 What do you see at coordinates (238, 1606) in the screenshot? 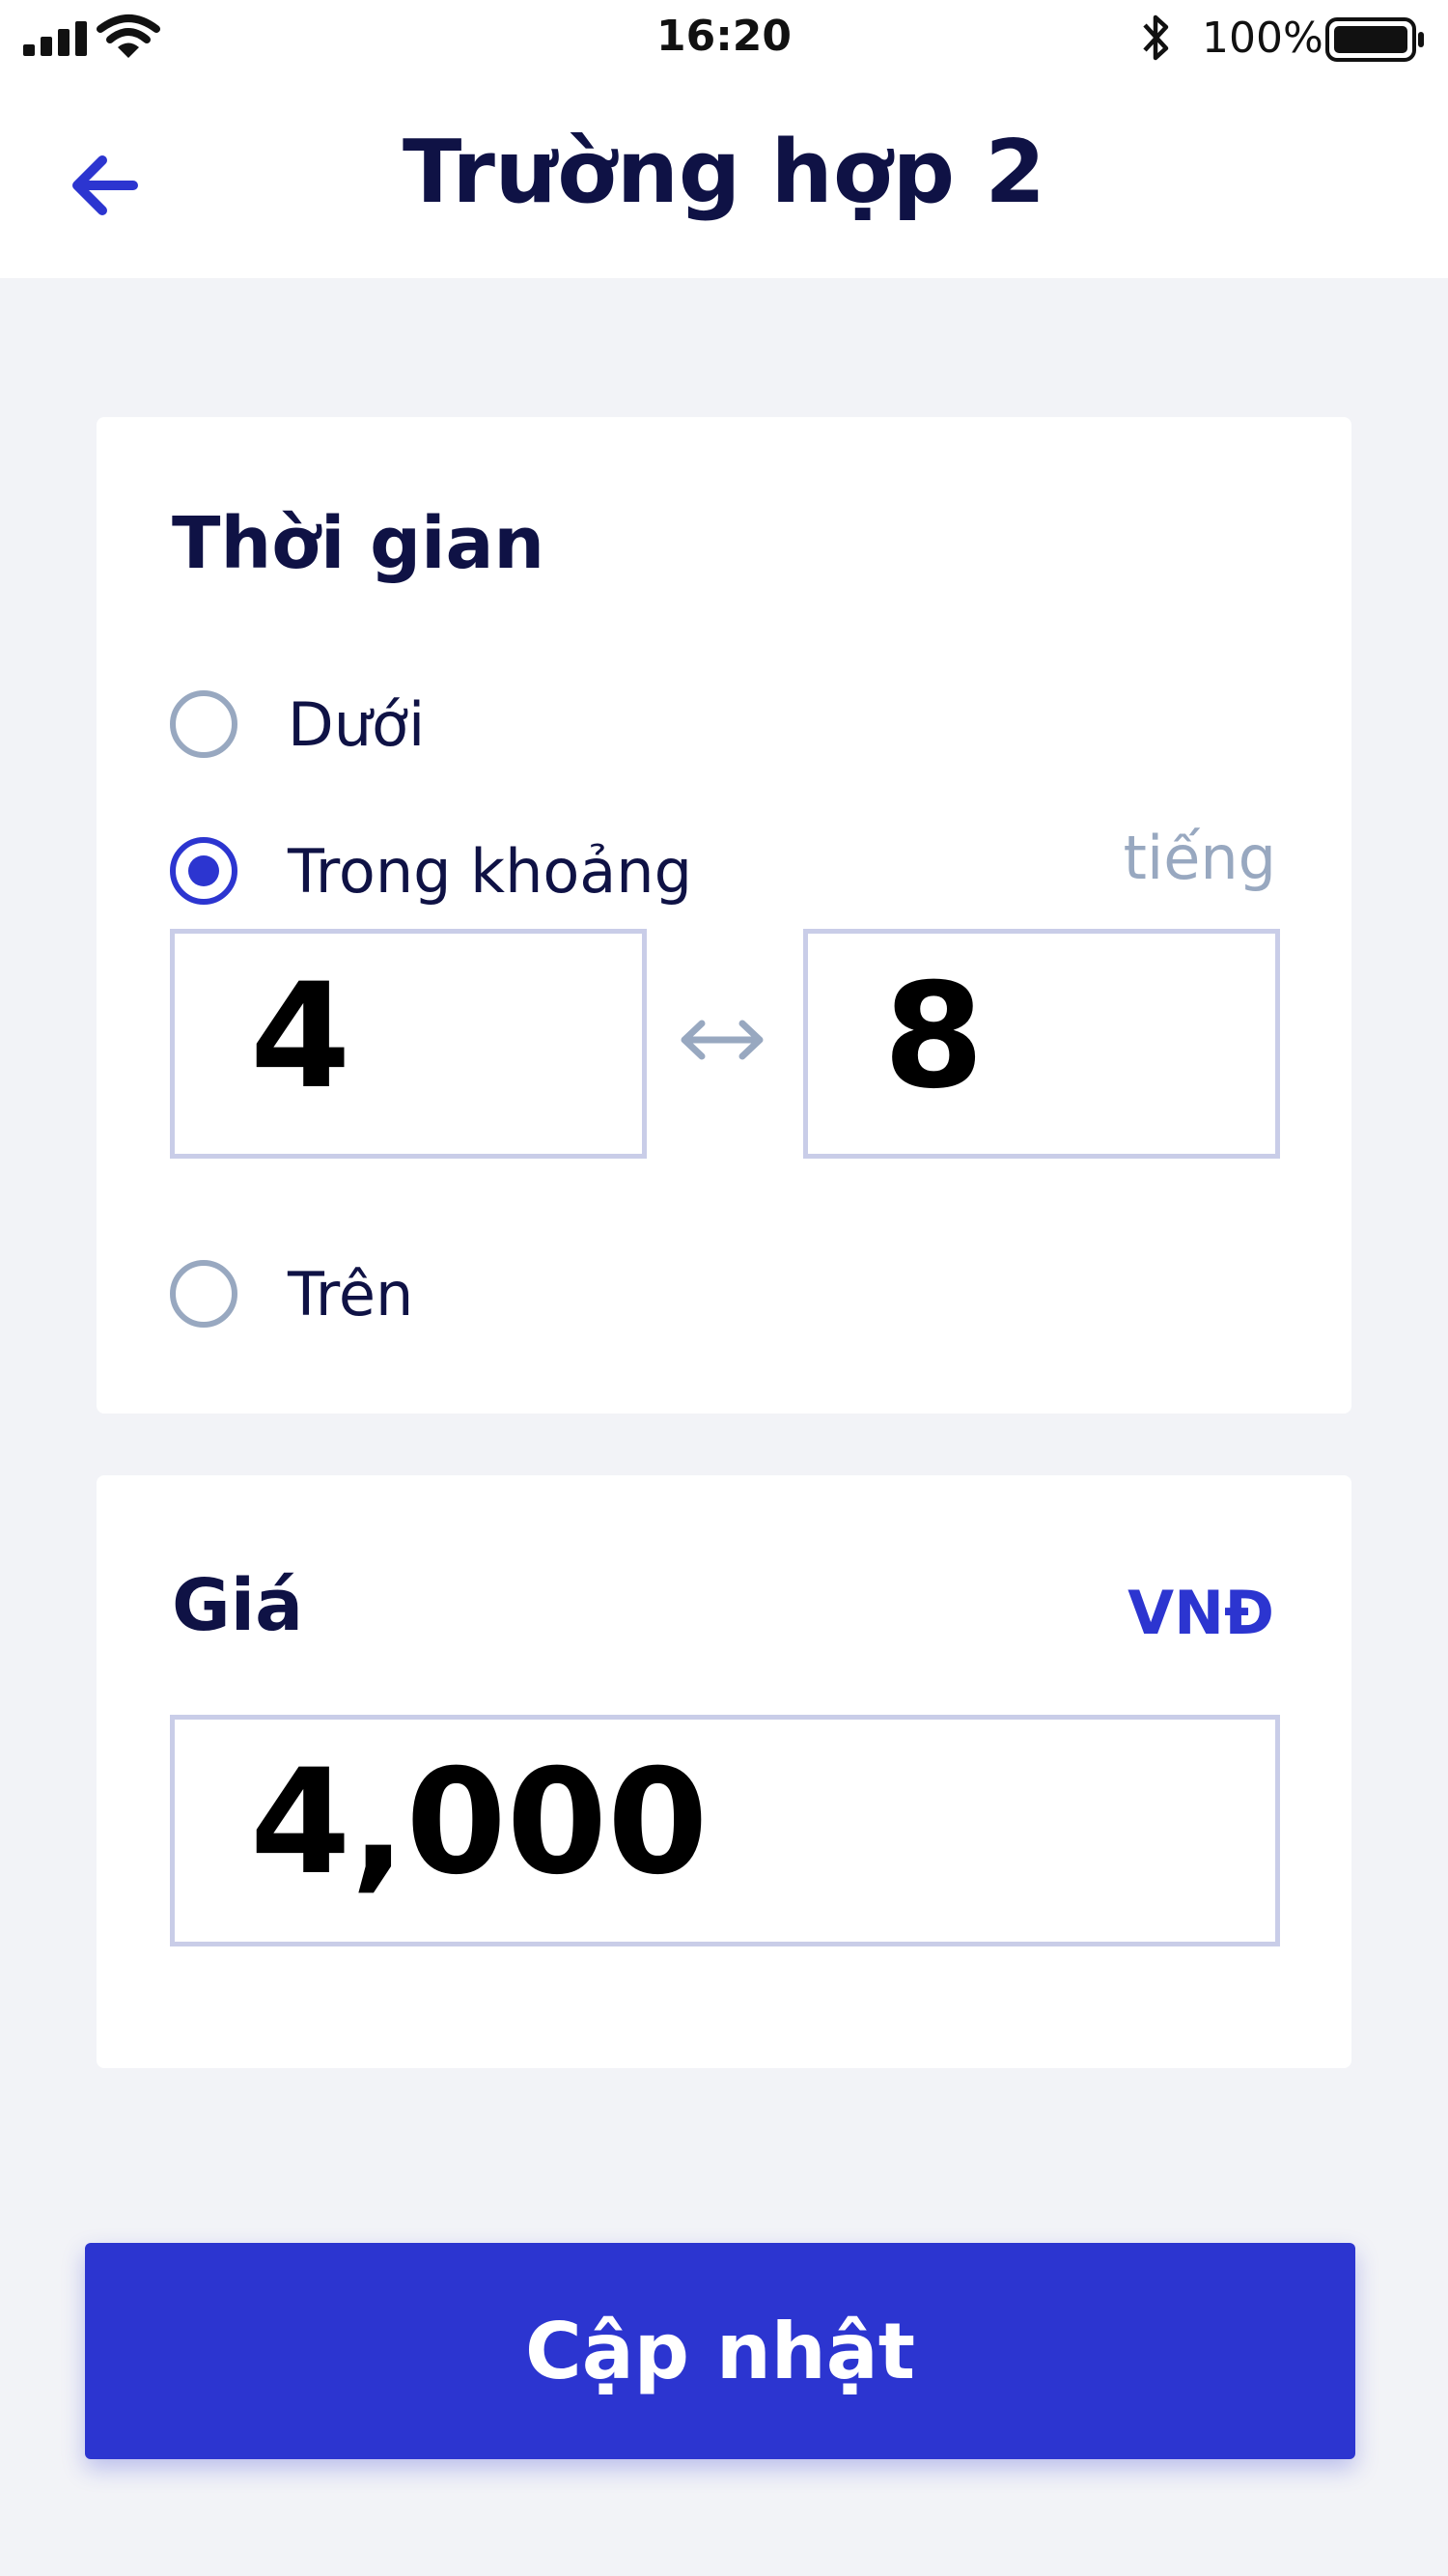
I see `price-section-title: Giá` at bounding box center [238, 1606].